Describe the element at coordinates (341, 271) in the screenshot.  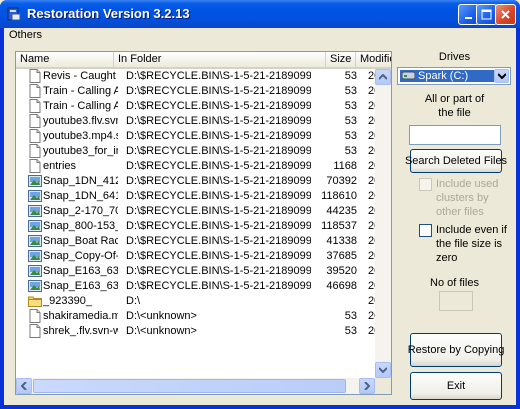
I see `file-size: 39520` at that location.